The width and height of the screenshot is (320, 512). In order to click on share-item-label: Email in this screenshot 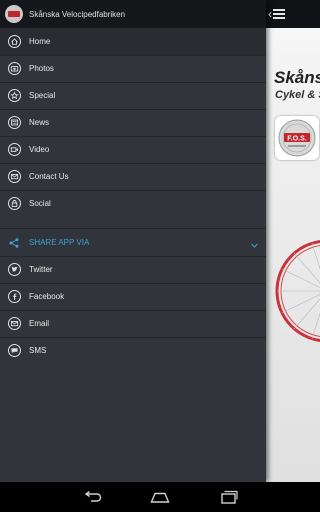, I will do `click(39, 323)`.